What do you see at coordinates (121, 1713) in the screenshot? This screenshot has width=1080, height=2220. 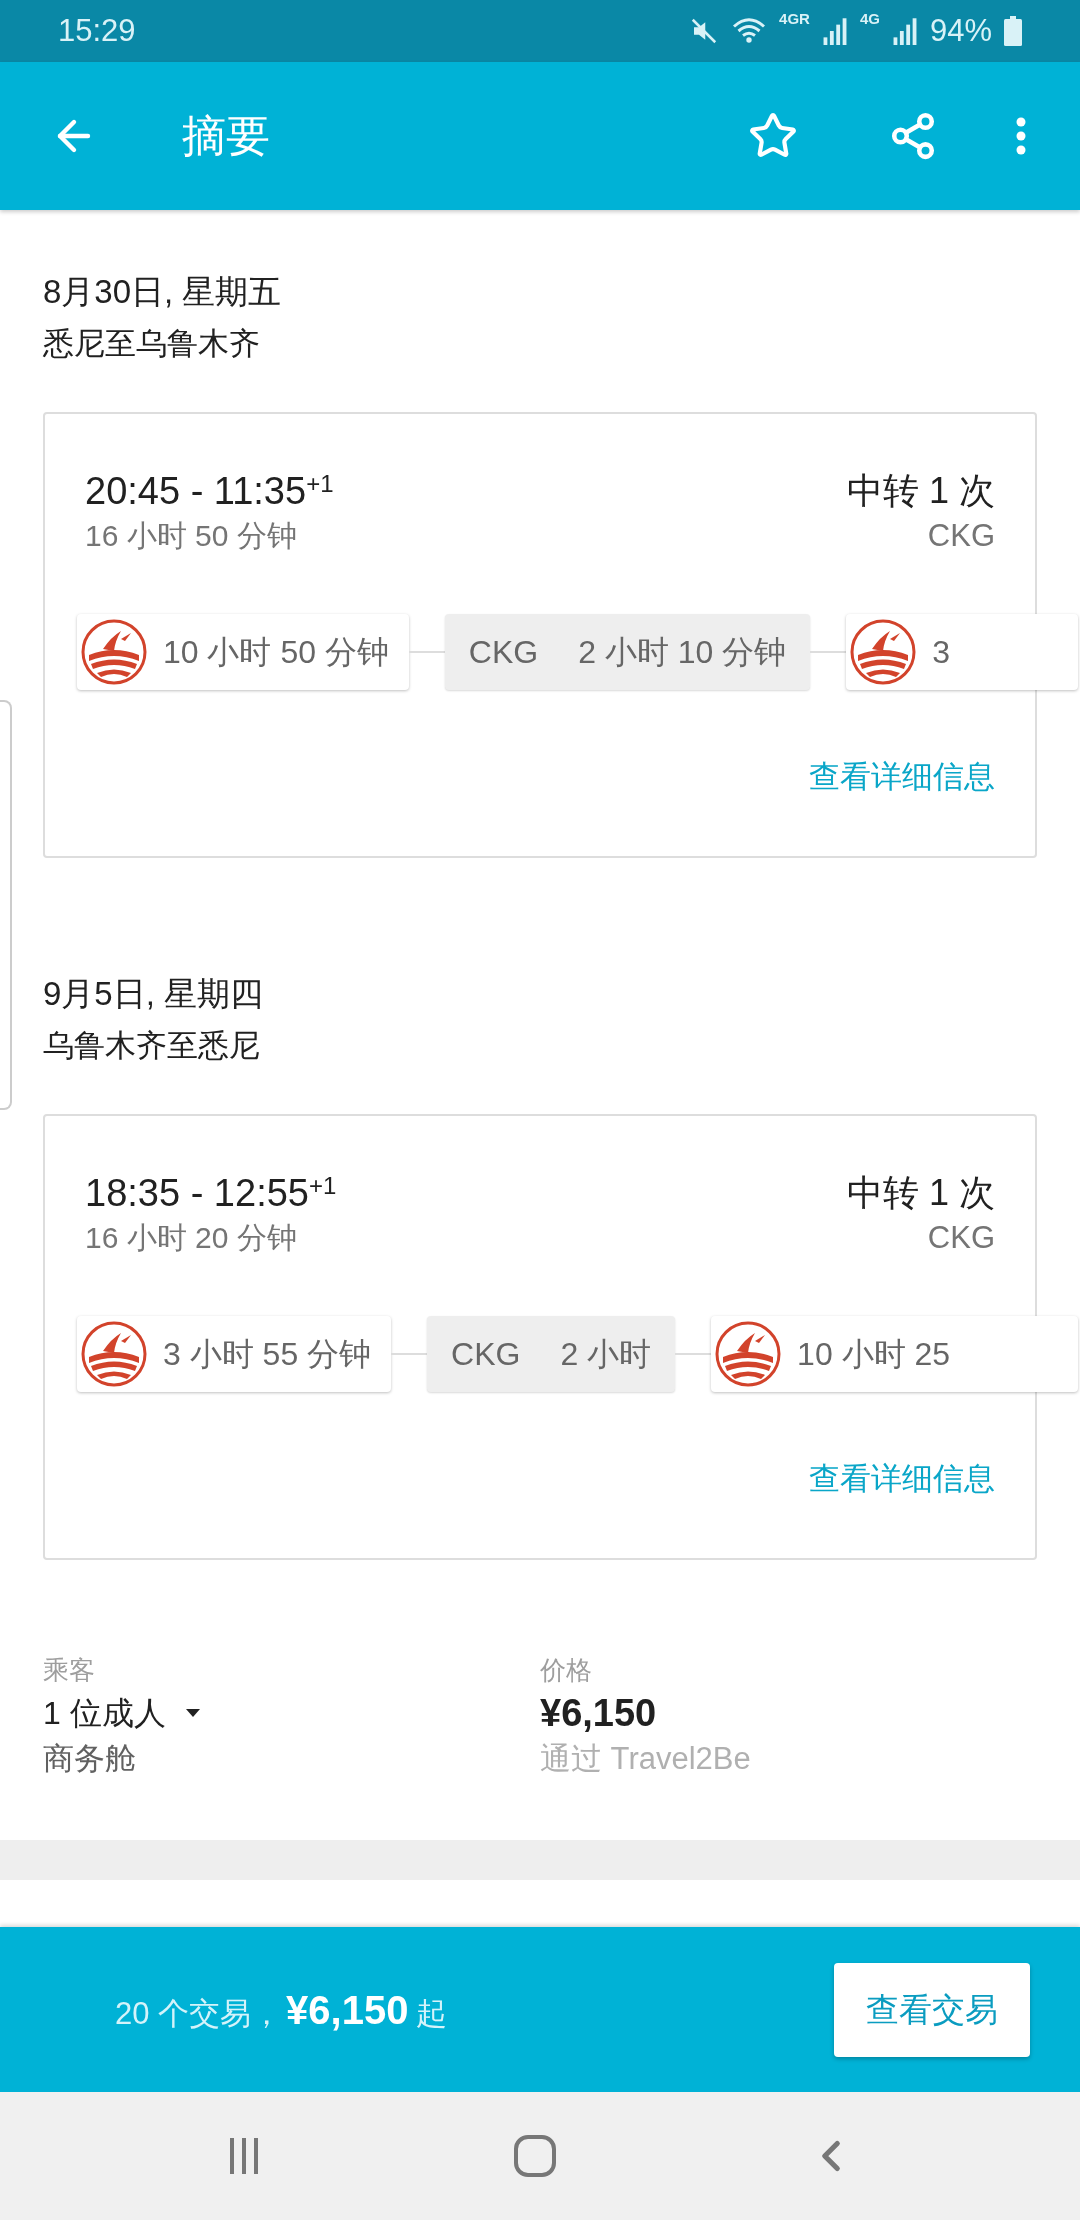 I see `passengers-dropdown: 1 位成人` at bounding box center [121, 1713].